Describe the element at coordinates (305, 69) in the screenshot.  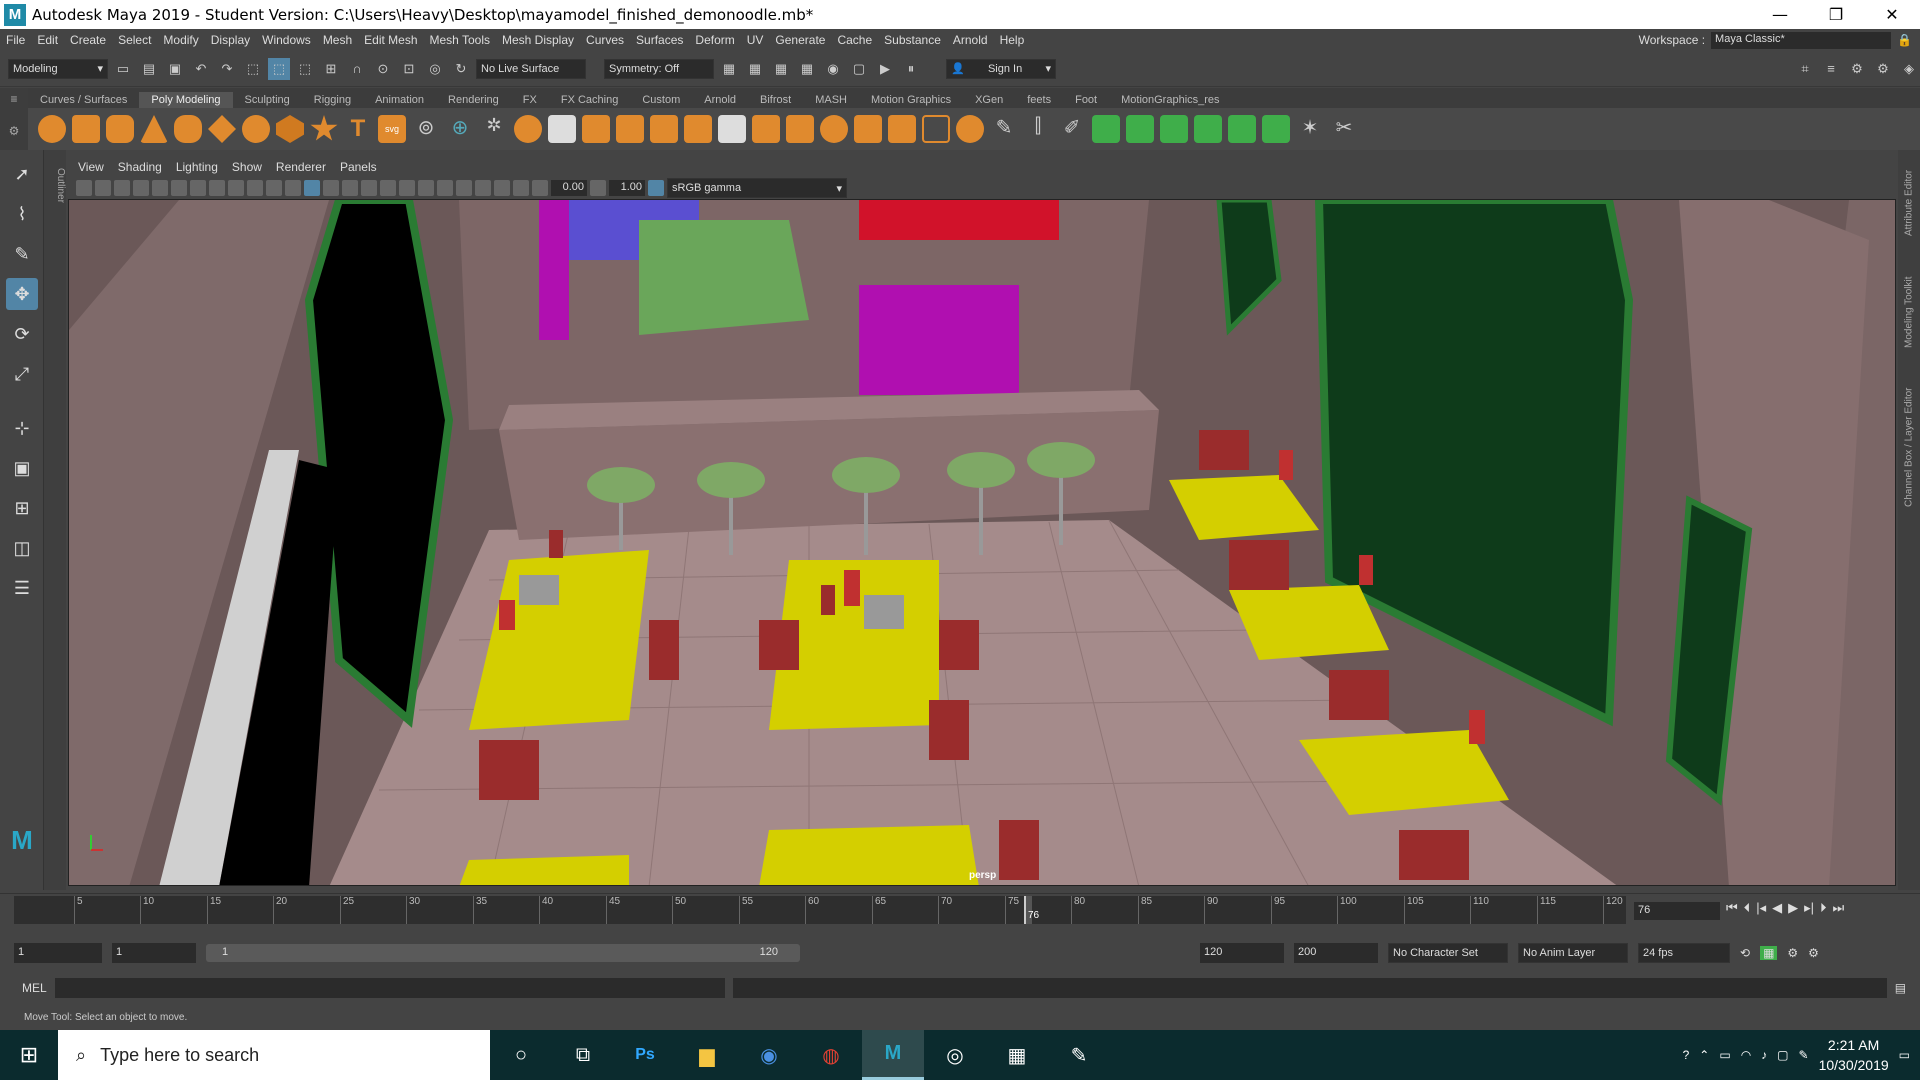
I see `select-component-icon: ⬚` at that location.